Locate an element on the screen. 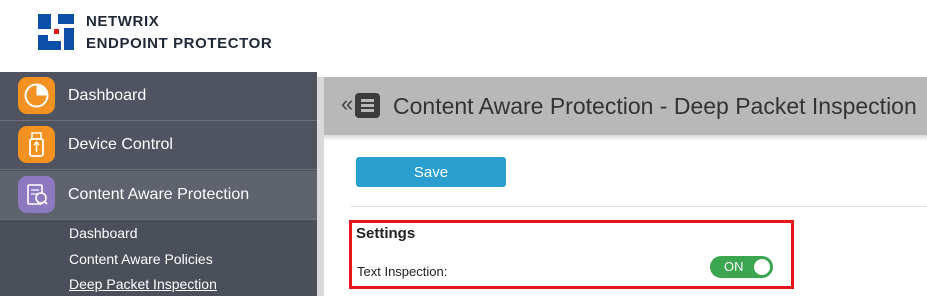 Image resolution: width=927 pixels, height=296 pixels. brand-name: NETWRIX ENDPOINT PROTECTOR is located at coordinates (179, 33).